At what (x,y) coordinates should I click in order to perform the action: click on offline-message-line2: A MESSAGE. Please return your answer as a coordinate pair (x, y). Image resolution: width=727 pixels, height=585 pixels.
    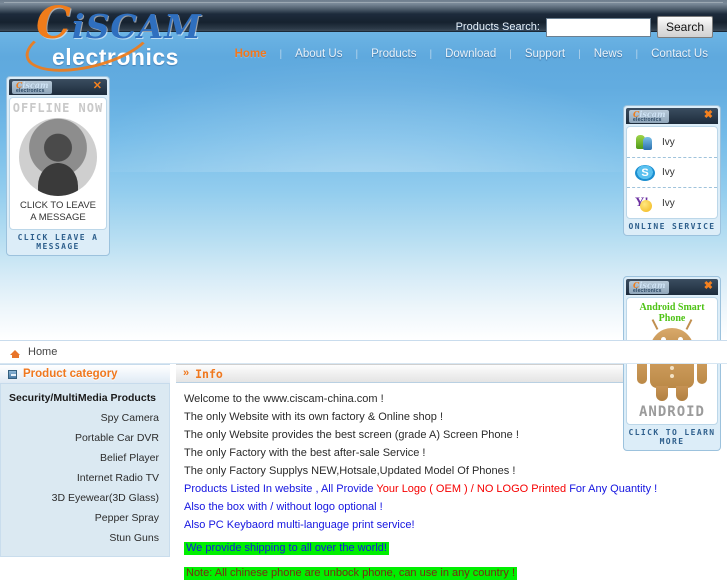
    Looking at the image, I should click on (58, 217).